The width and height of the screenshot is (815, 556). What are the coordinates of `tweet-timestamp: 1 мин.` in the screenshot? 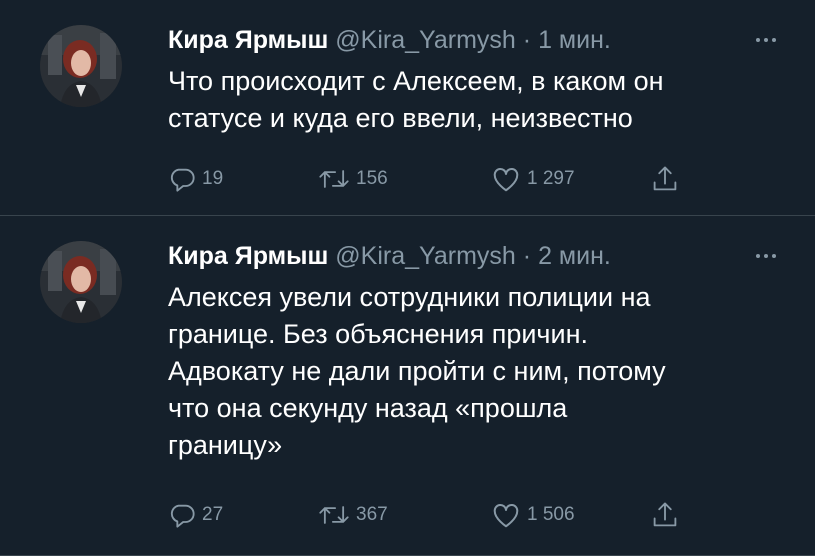 It's located at (574, 40).